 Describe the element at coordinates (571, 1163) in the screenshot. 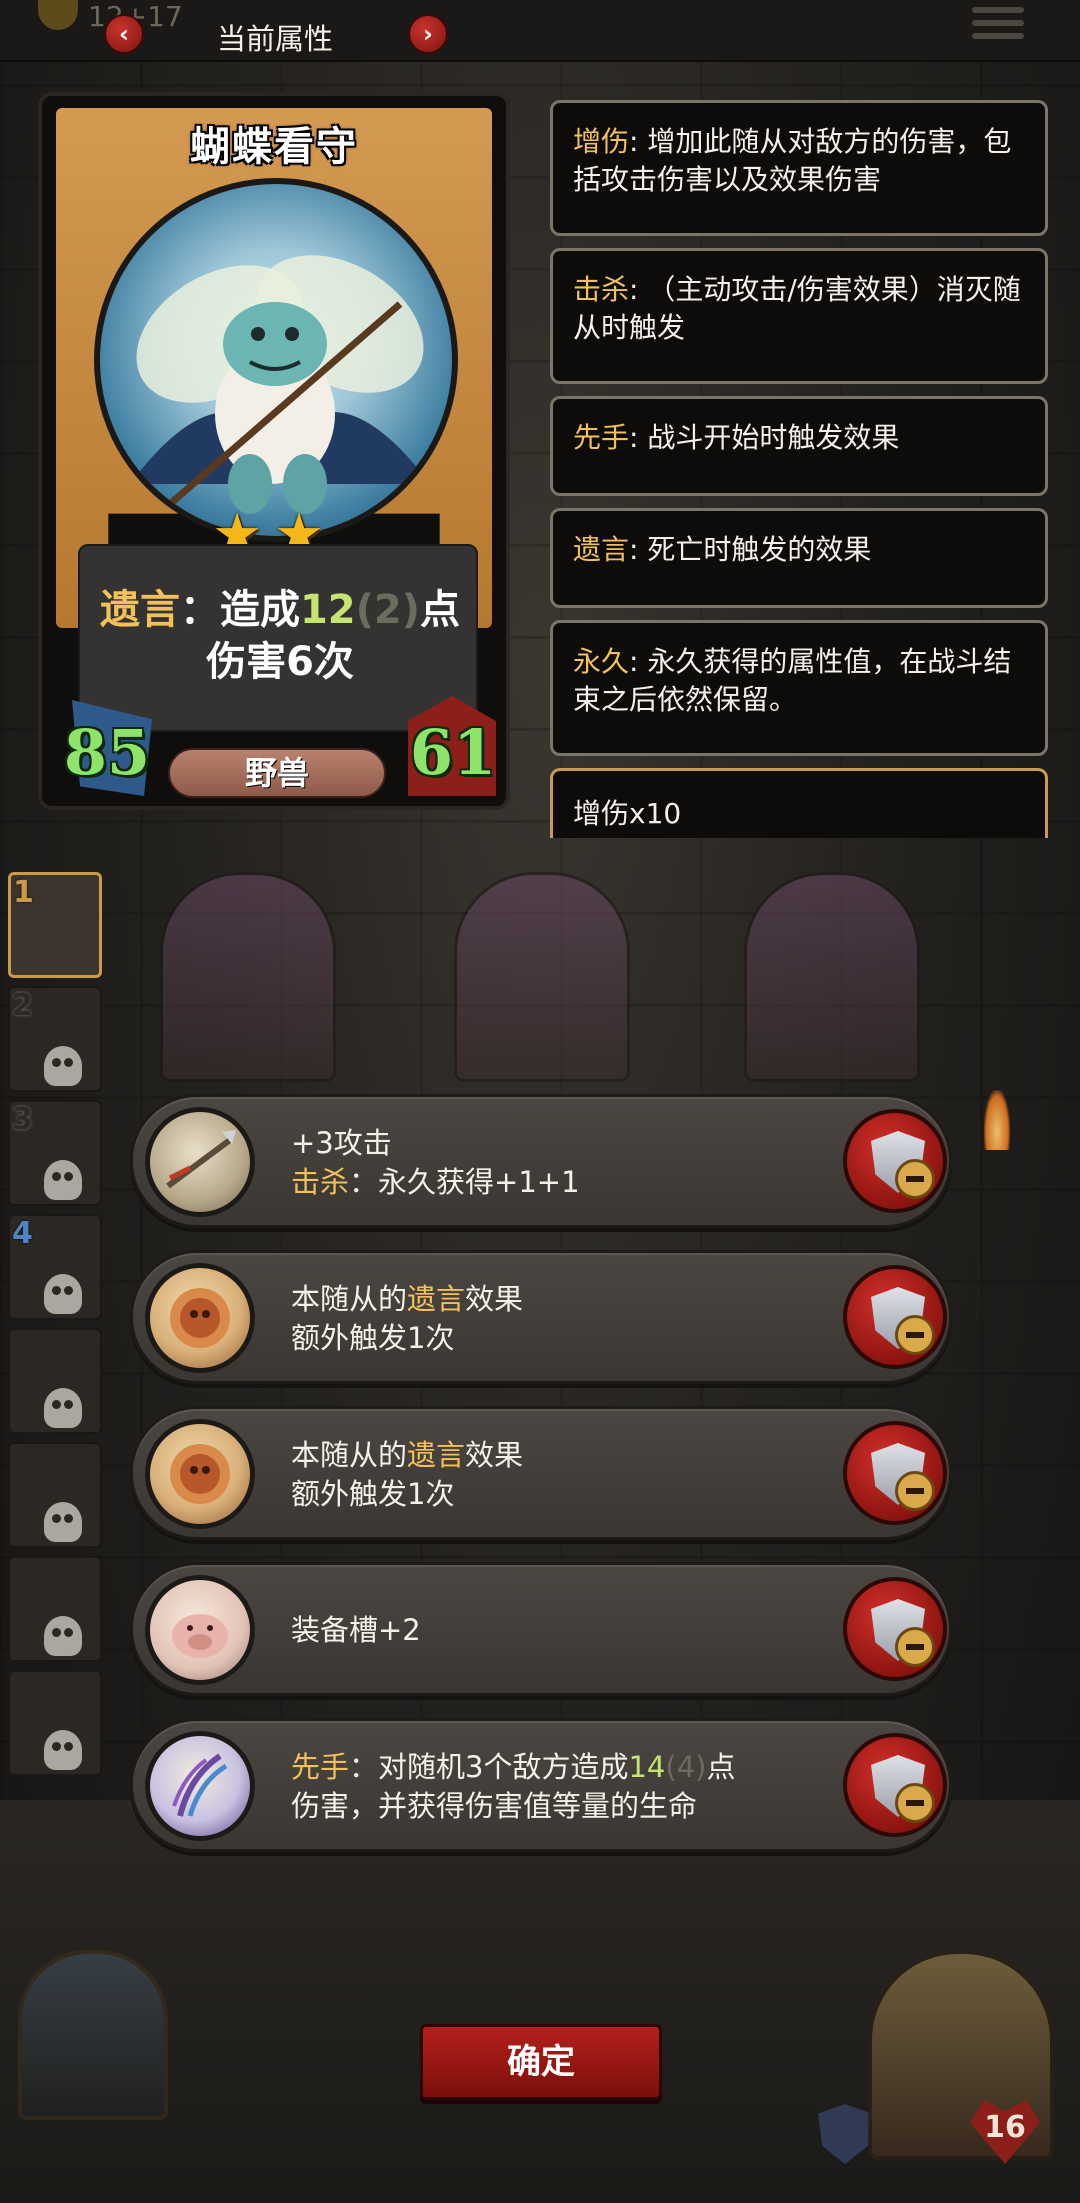

I see `equipment-text: +3攻击 击杀：永久获得+1+1` at that location.